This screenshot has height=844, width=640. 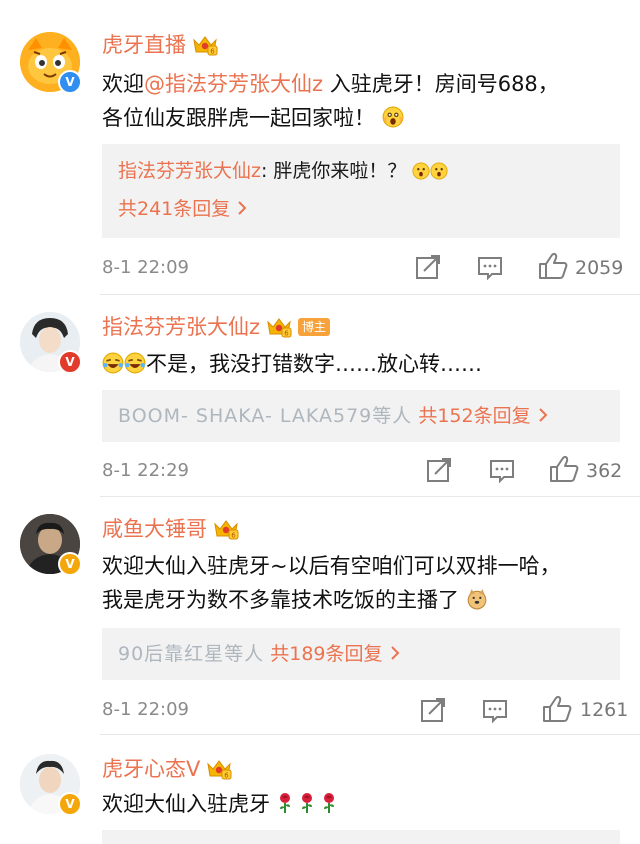 I want to click on reply-preview-box: 90后靠红星等人 共189条回复, so click(x=361, y=654).